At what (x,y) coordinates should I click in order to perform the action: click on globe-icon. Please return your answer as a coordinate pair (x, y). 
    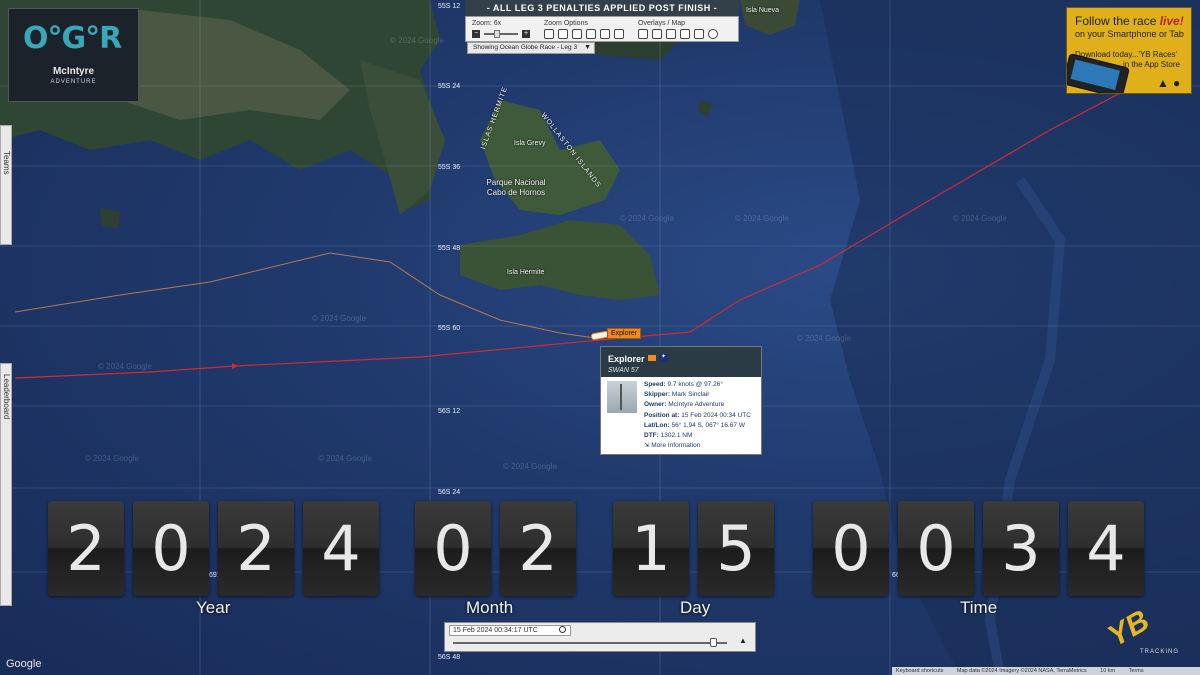
    Looking at the image, I should click on (713, 34).